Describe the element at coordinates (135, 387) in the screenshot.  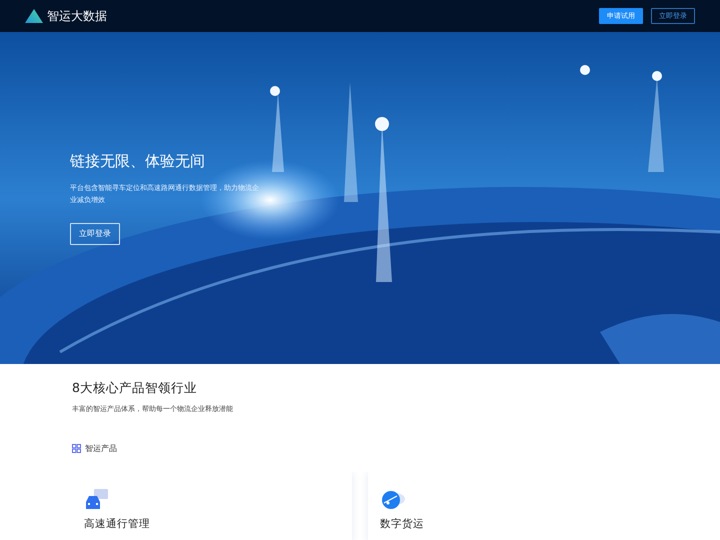
I see `section-title: 8大核心产品智领行业` at that location.